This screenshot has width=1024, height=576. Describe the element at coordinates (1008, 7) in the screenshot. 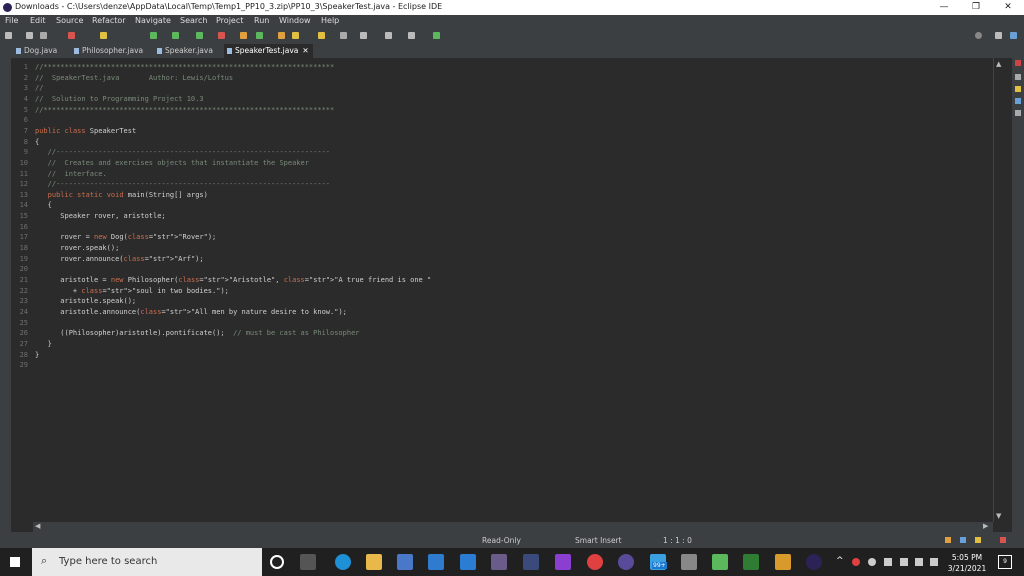

I see `close-button: ✕` at that location.